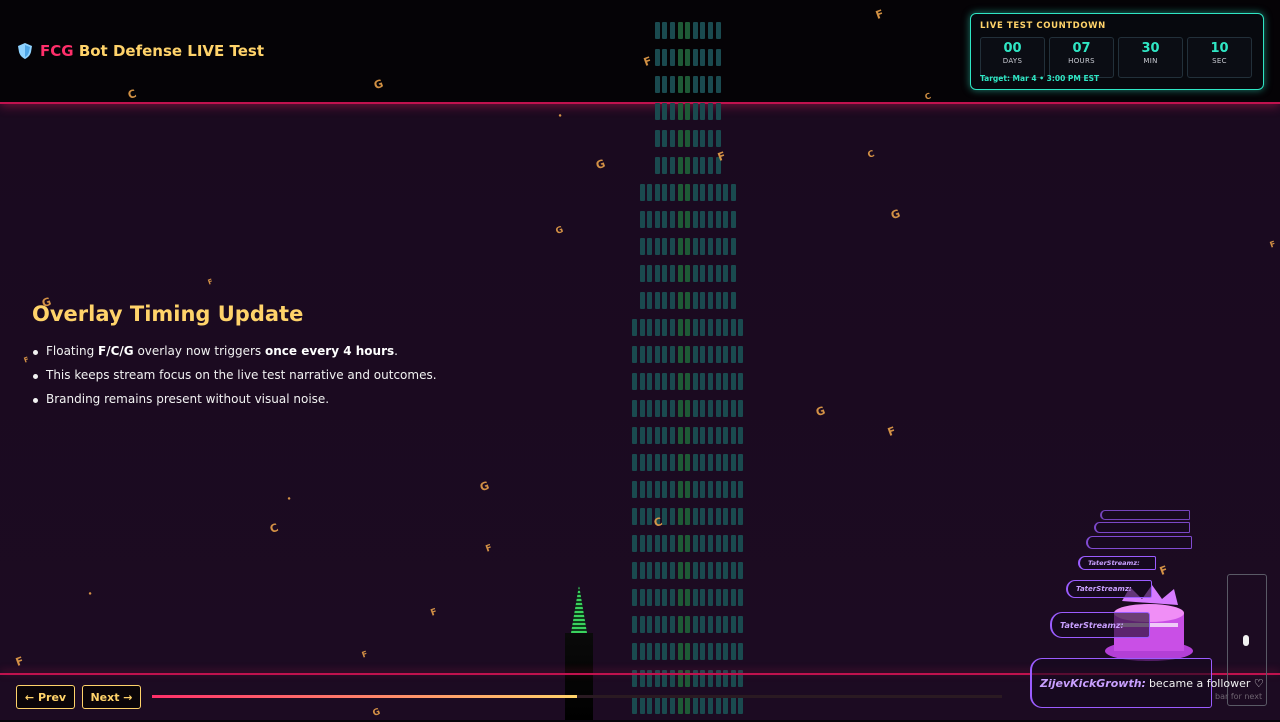 The height and width of the screenshot is (722, 1280). Describe the element at coordinates (1012, 61) in the screenshot. I see `countdown-label: DAYS` at that location.